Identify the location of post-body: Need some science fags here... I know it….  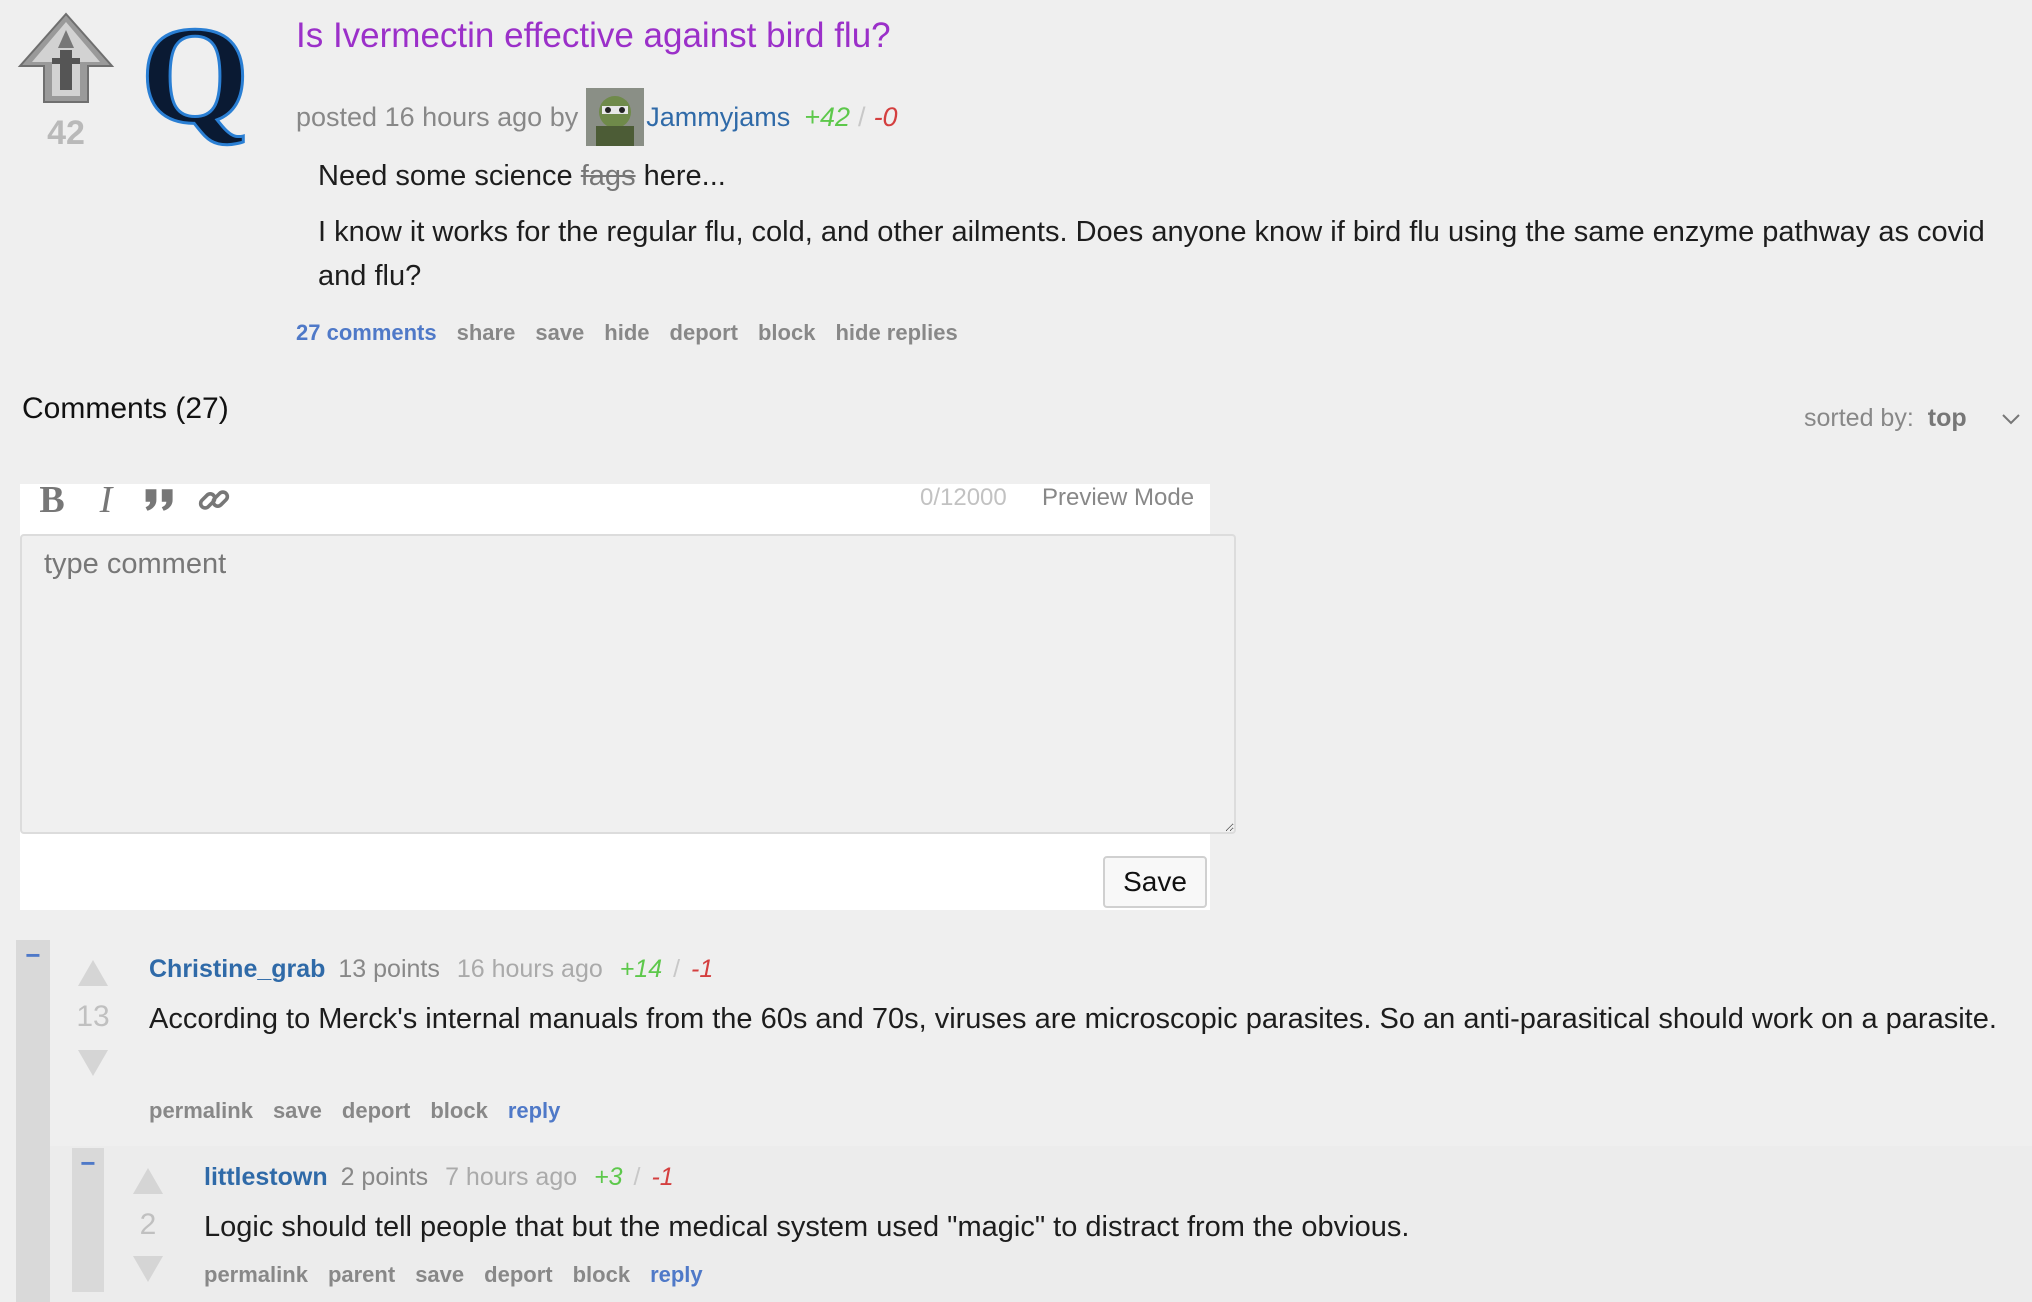
(1168, 232).